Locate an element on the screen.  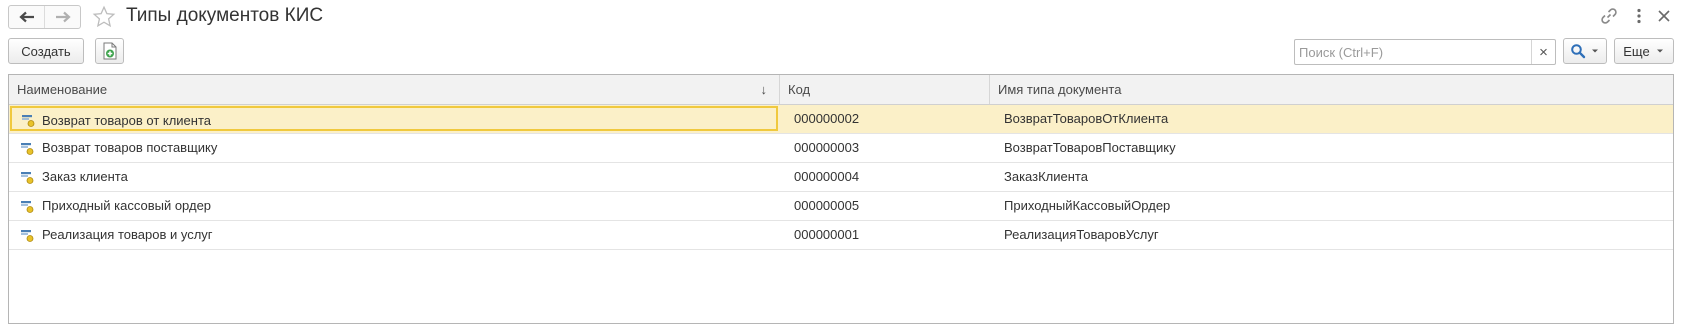
row-name-text: Возврат товаров от клиента is located at coordinates (127, 120).